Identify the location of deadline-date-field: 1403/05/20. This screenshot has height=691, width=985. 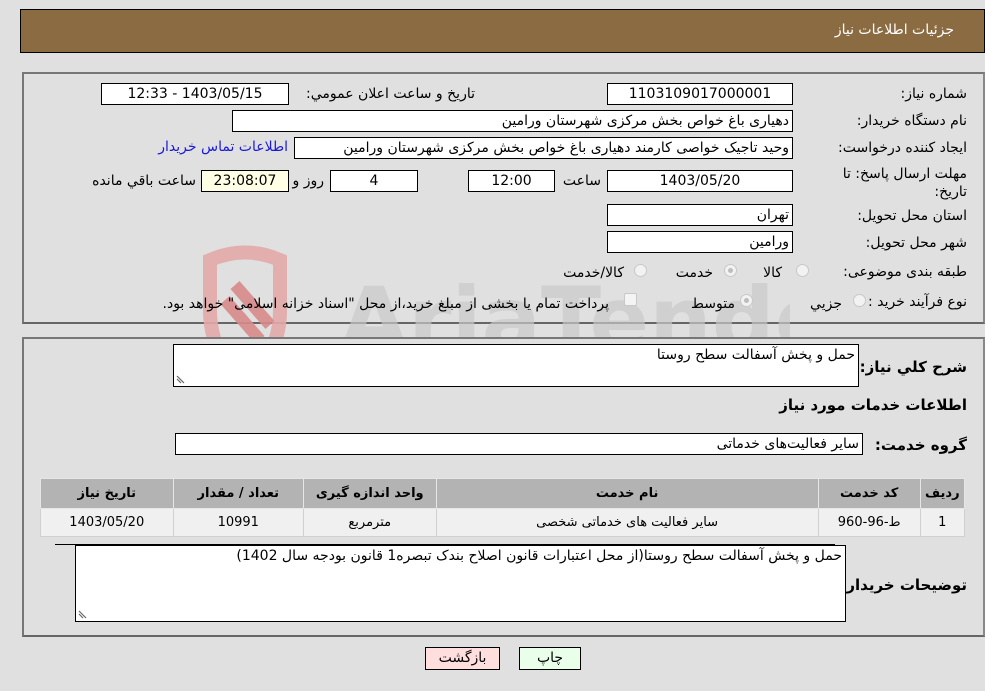
(700, 181).